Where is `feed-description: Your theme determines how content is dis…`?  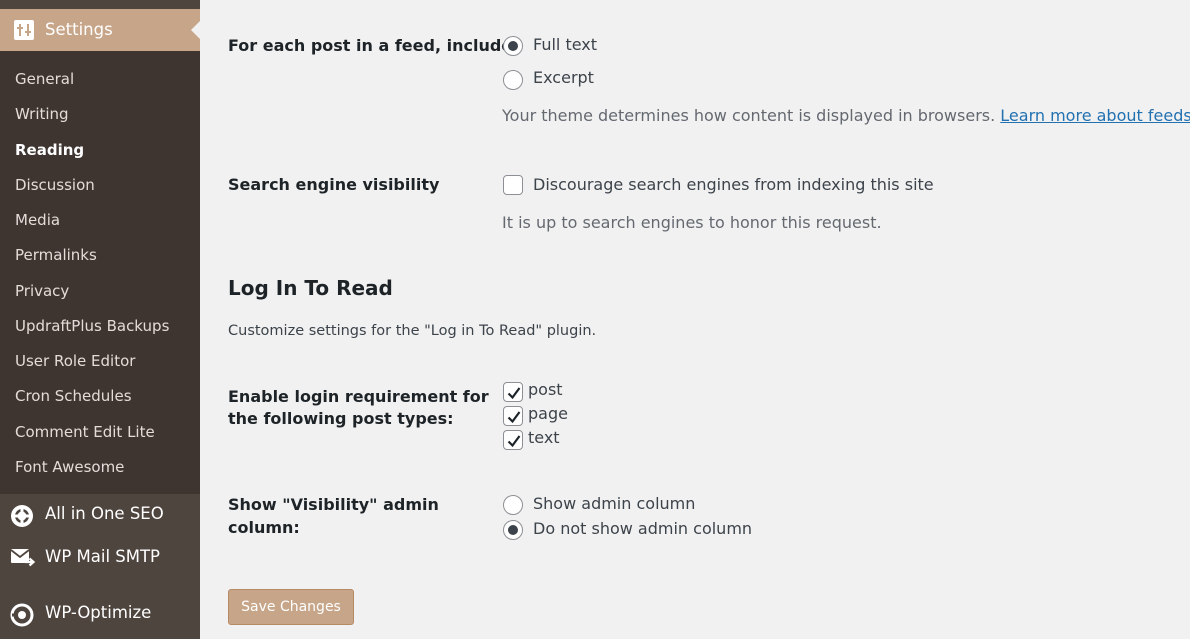 feed-description: Your theme determines how content is dis… is located at coordinates (846, 115).